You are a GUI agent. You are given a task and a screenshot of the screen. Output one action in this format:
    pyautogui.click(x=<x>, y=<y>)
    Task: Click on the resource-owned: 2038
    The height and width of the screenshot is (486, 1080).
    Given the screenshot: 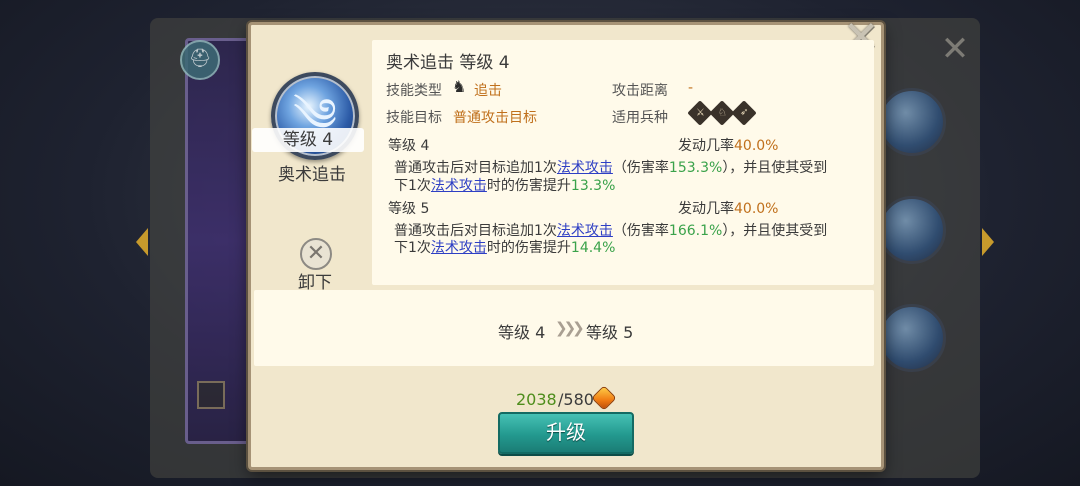 What is the action you would take?
    pyautogui.click(x=536, y=399)
    